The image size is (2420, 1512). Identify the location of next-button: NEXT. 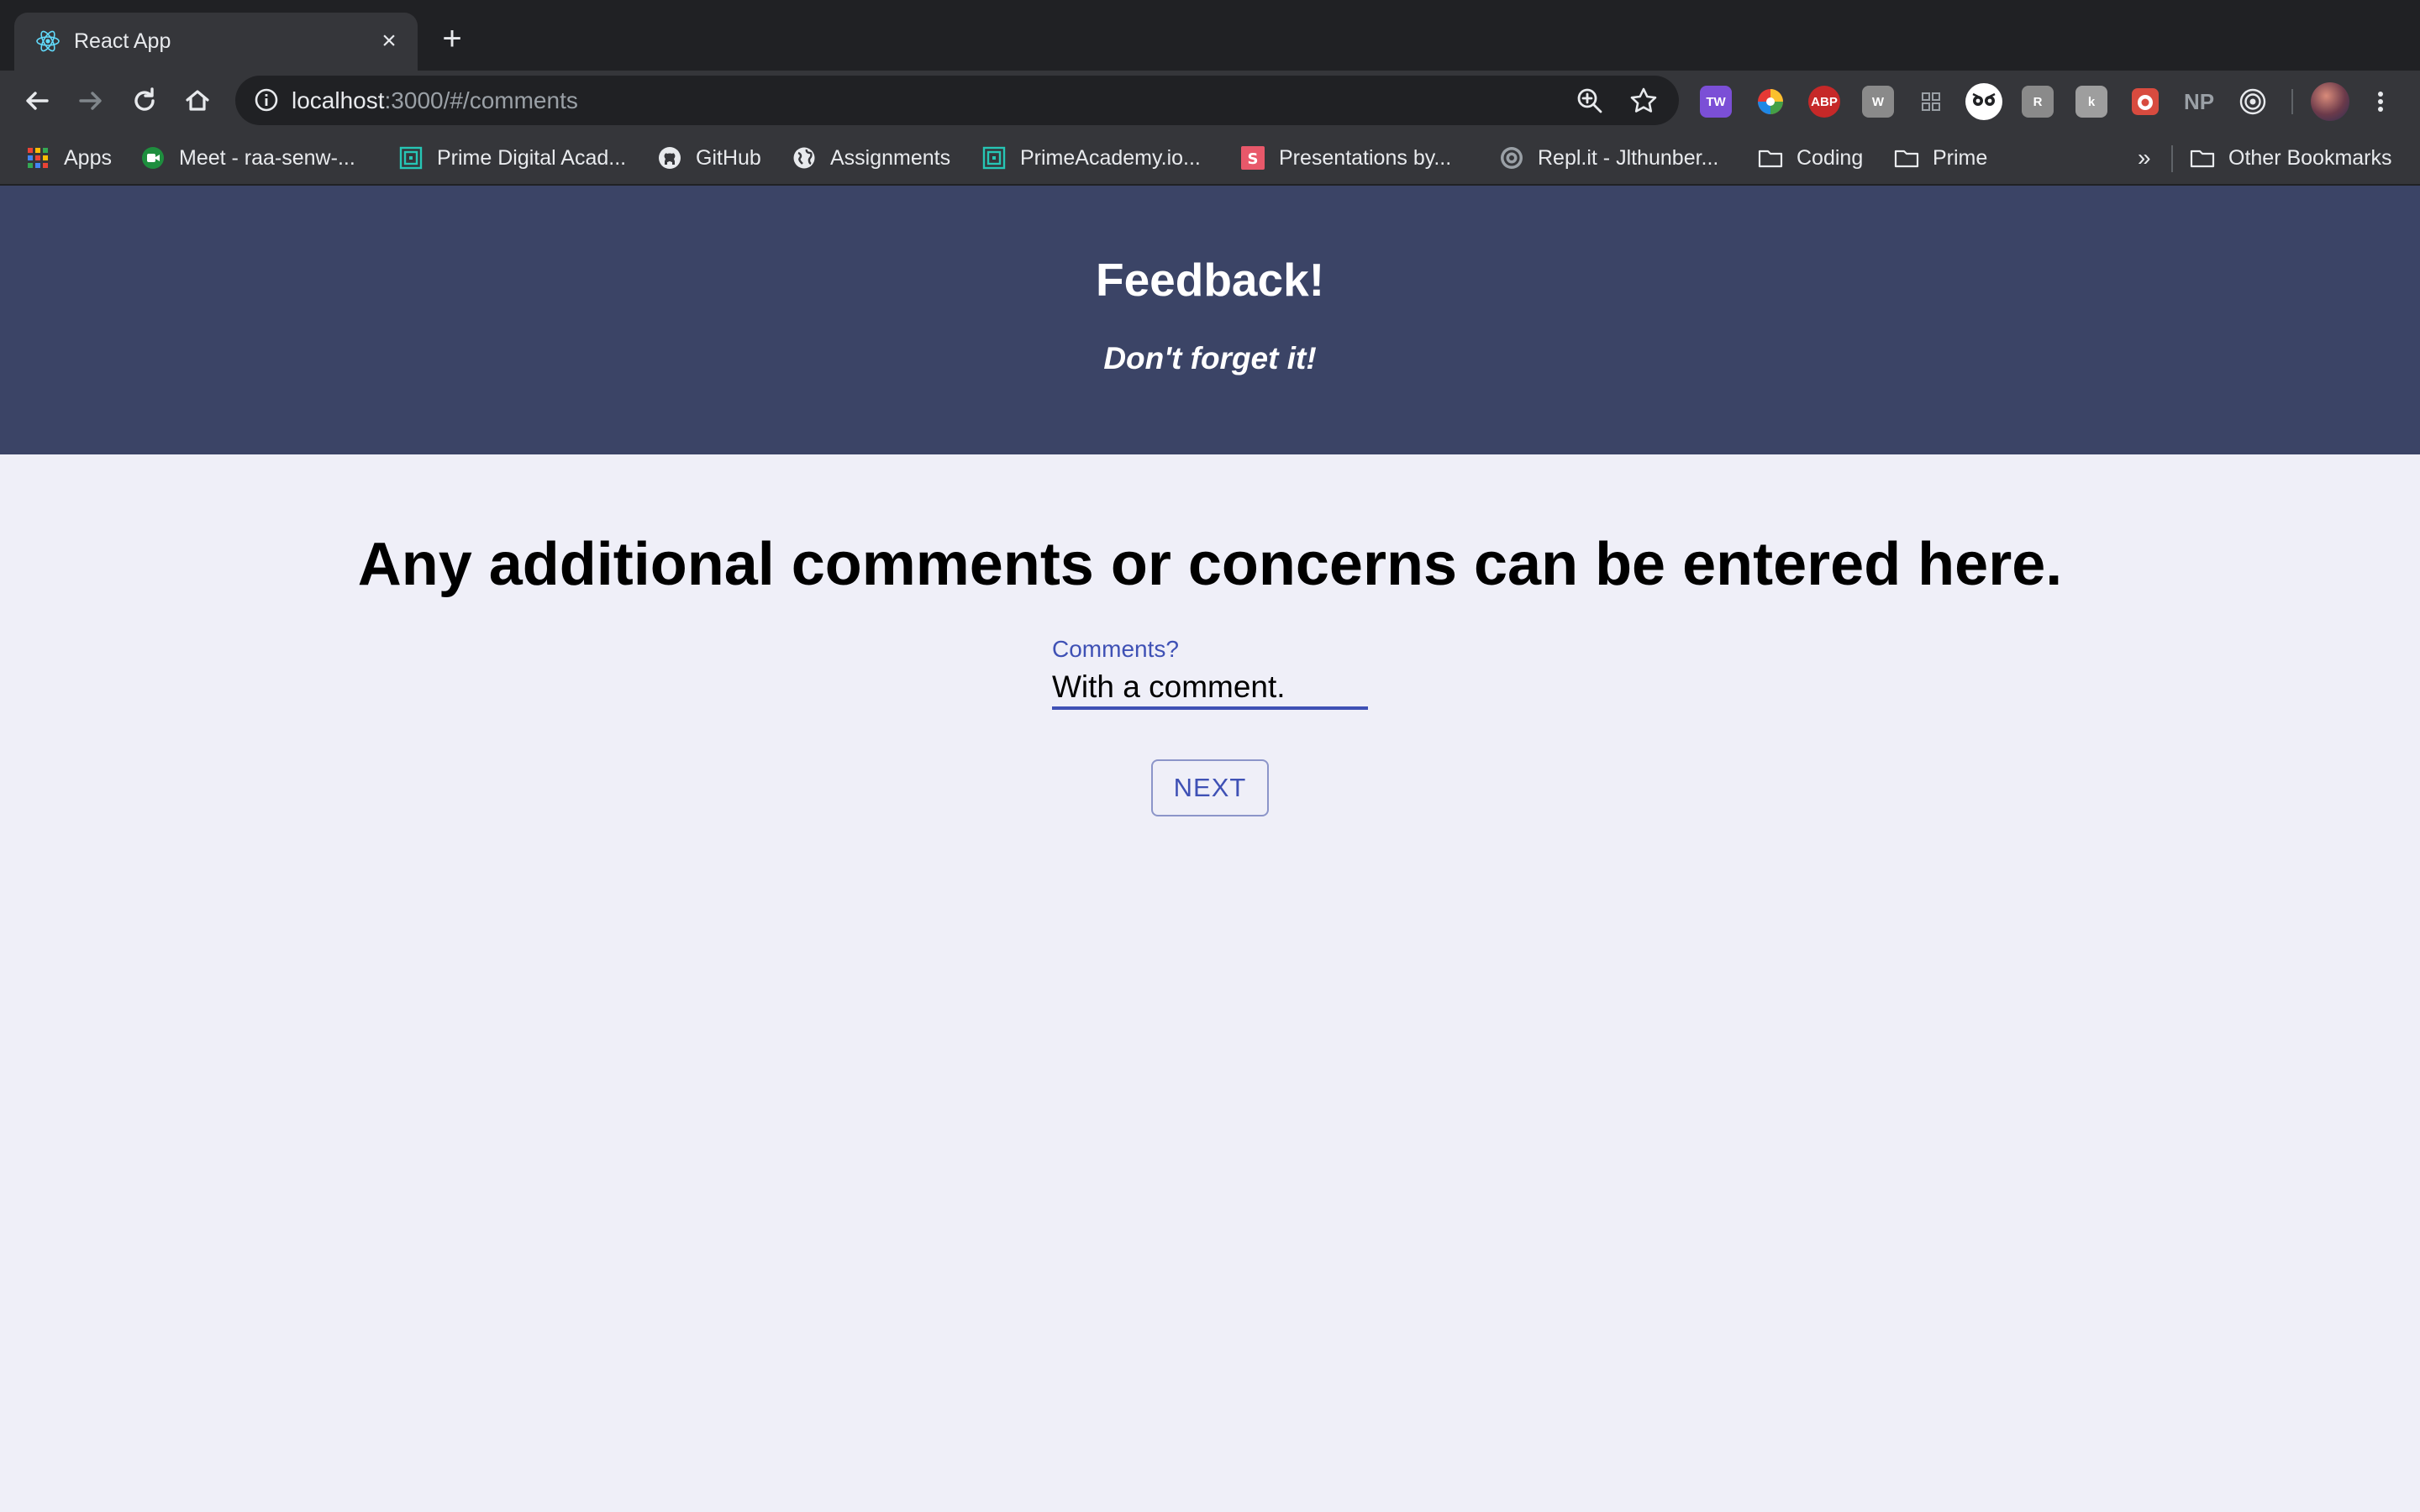
(1210, 787).